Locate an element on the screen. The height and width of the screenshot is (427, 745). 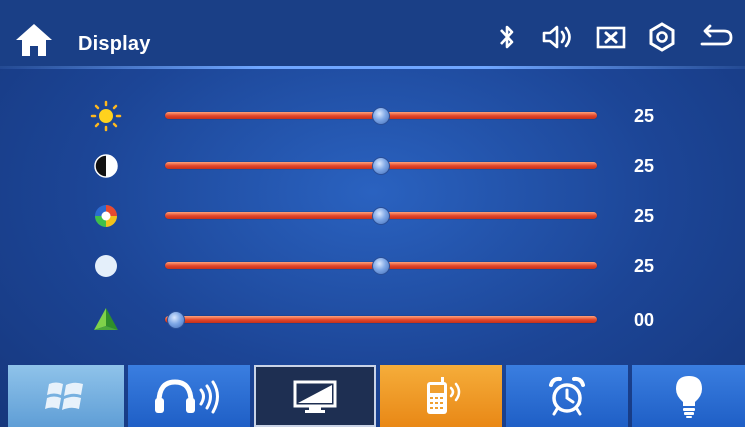
contrast-row: 25 is located at coordinates (372, 166).